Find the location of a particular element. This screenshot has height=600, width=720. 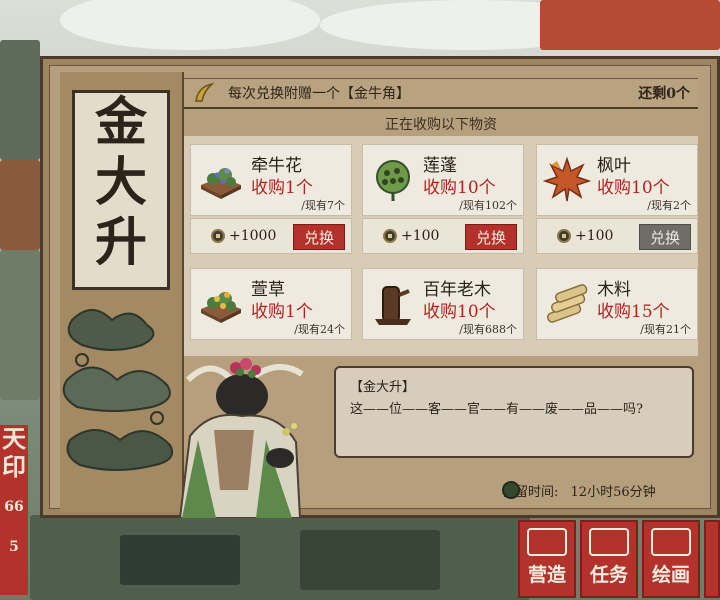

dialog-speaker: 【金大升】 is located at coordinates (383, 387).